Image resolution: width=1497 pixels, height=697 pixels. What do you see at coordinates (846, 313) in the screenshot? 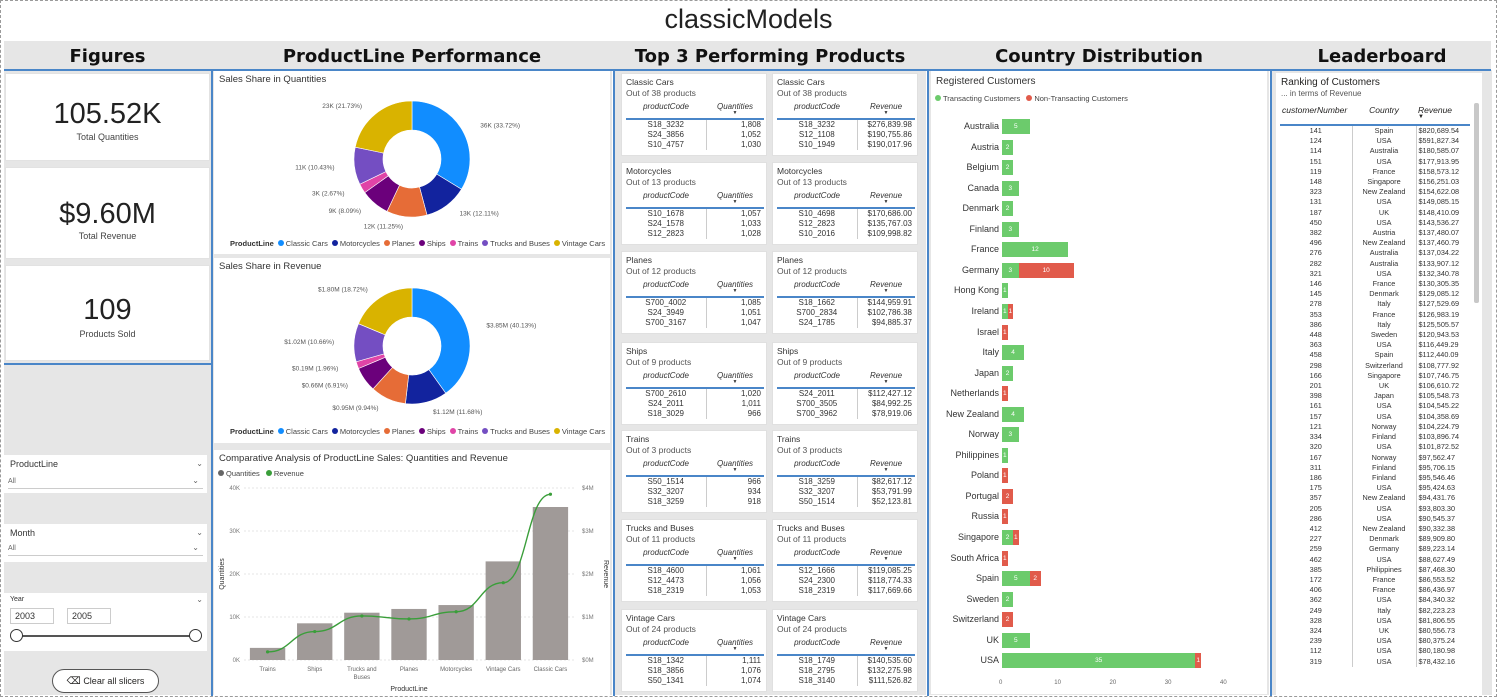
I see `table-row: S700_2834 $102,786.38` at bounding box center [846, 313].